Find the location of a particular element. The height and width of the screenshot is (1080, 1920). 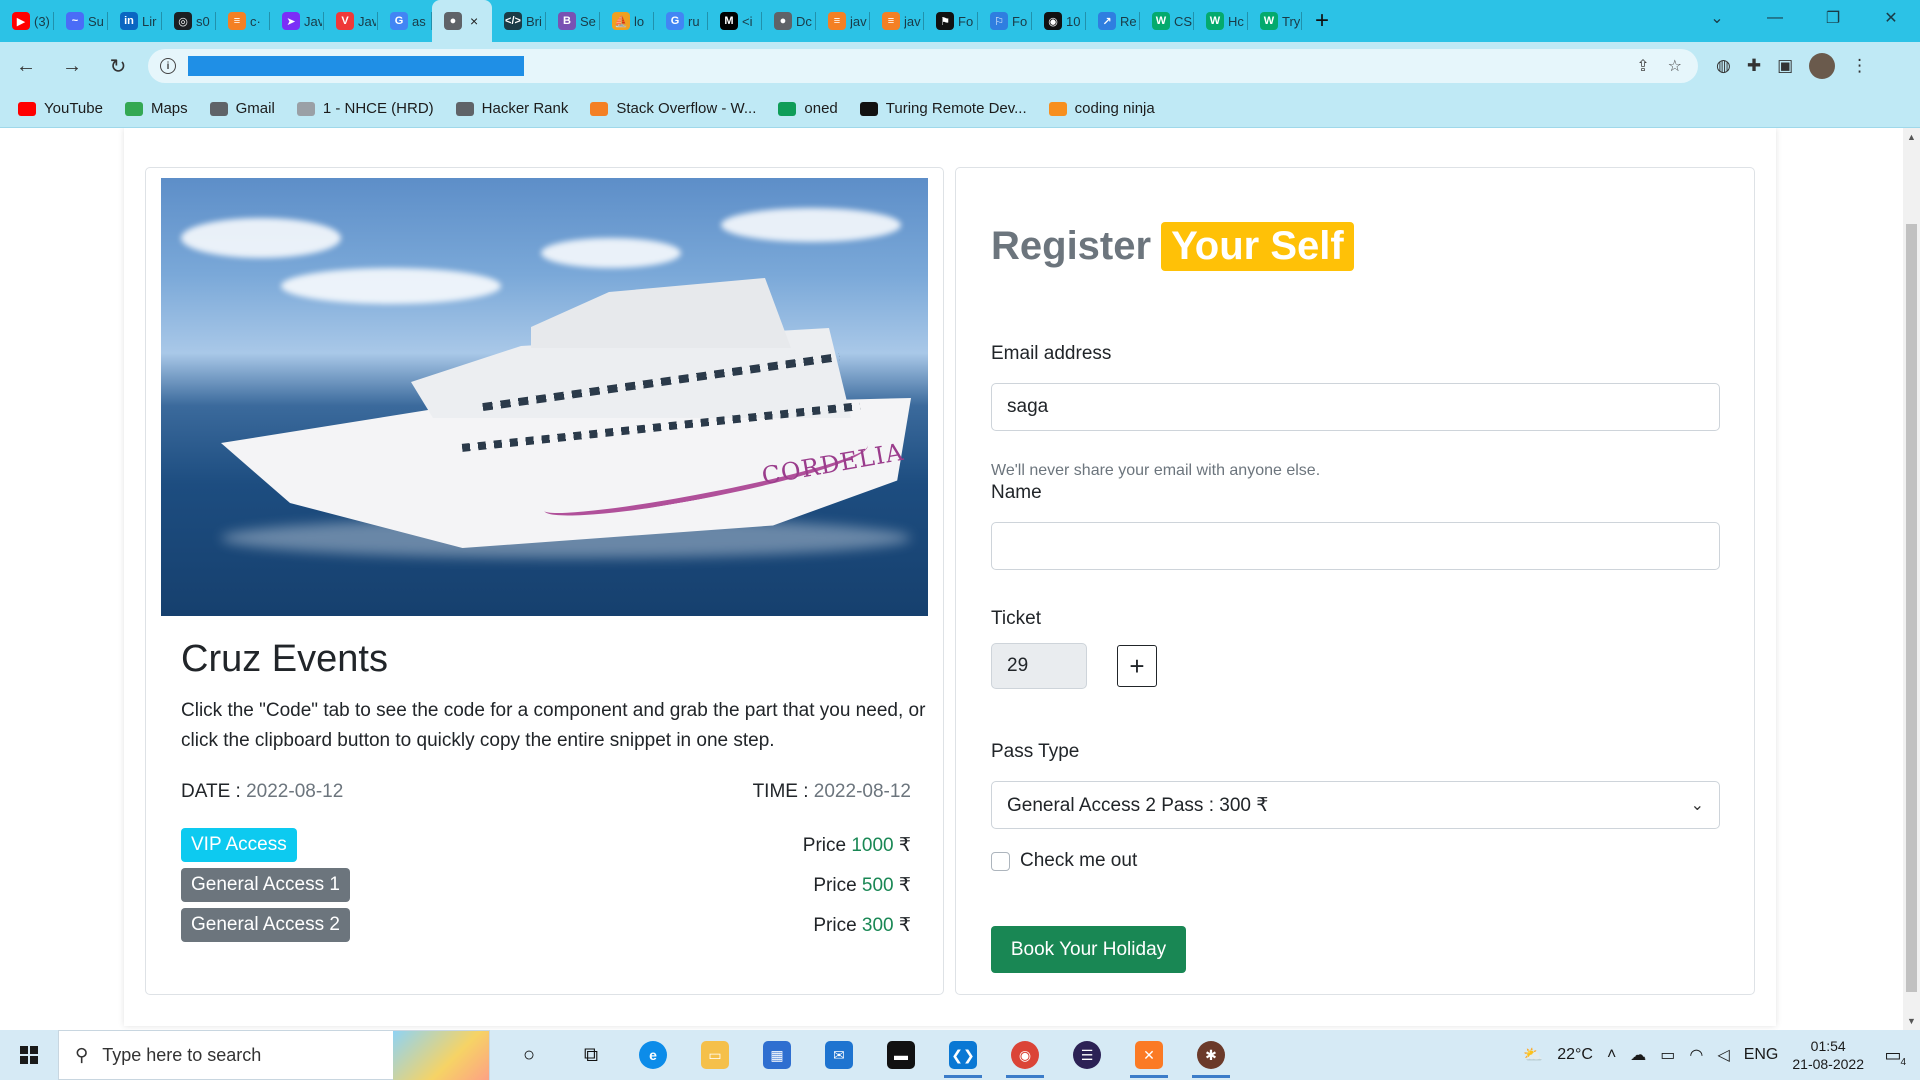

mail-icon: ✉ is located at coordinates (839, 1055).